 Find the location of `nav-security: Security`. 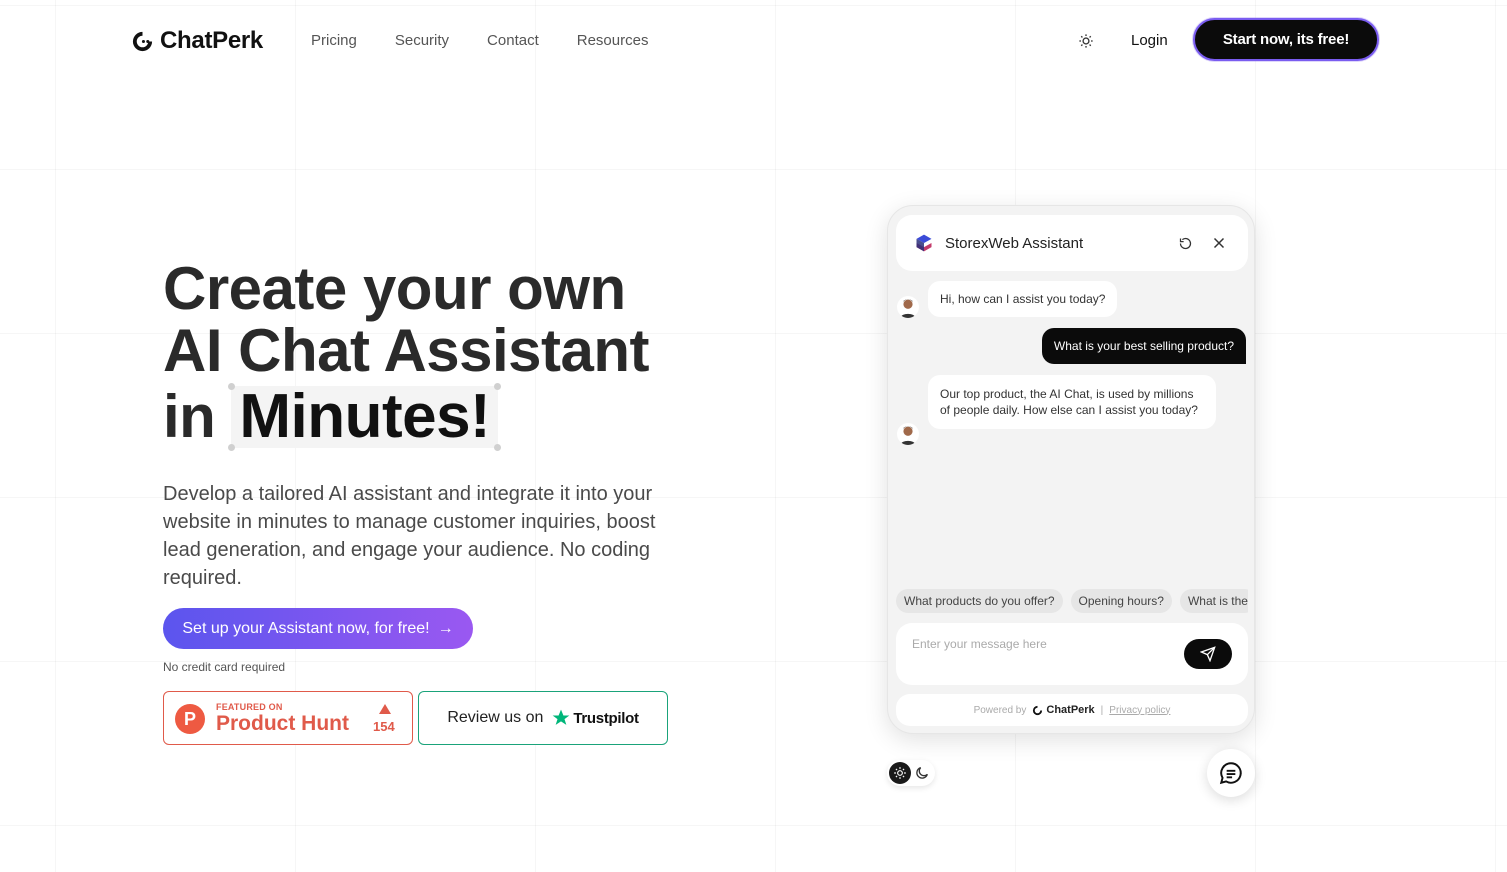

nav-security: Security is located at coordinates (422, 40).